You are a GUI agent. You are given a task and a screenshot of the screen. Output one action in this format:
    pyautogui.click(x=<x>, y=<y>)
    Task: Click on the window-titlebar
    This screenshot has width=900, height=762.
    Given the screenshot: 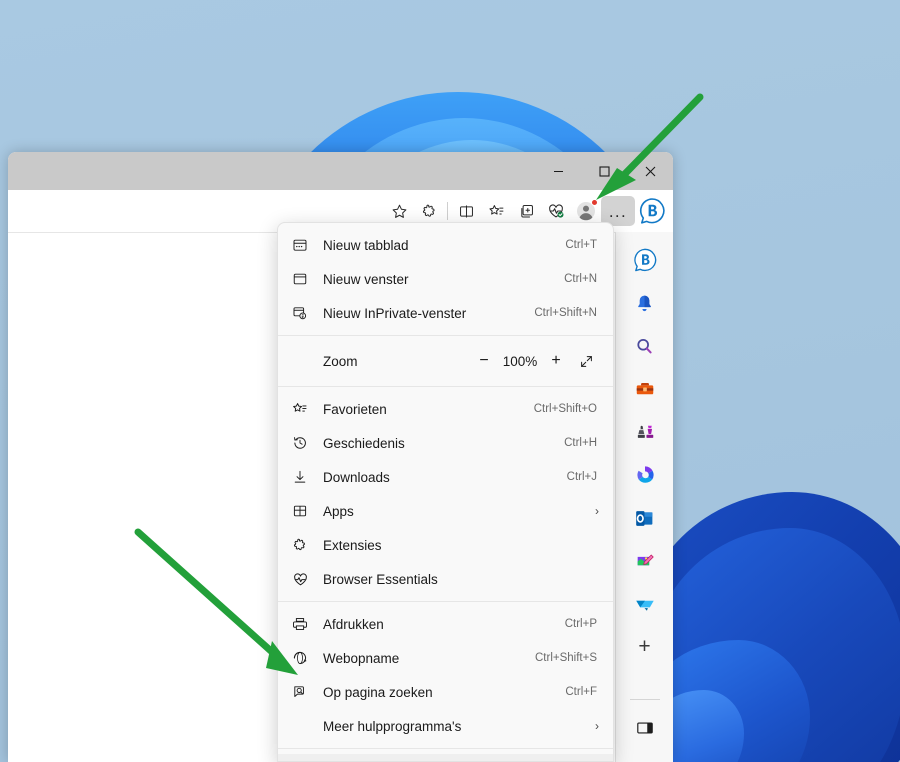 What is the action you would take?
    pyautogui.click(x=340, y=171)
    